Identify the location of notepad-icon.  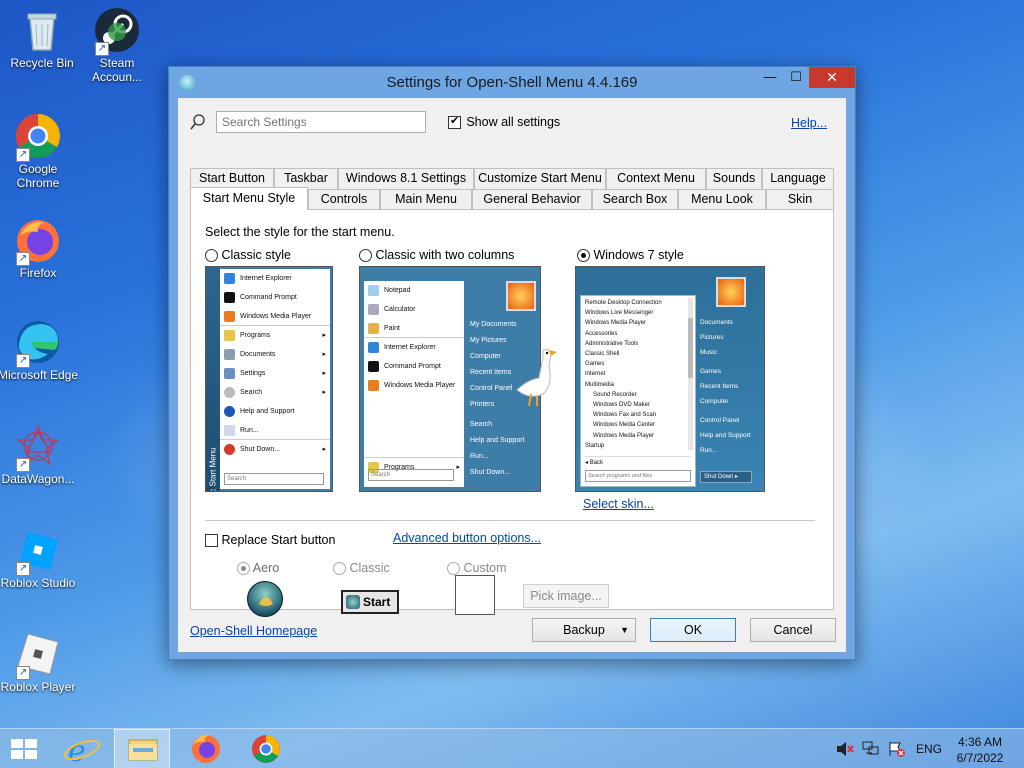
(373, 290).